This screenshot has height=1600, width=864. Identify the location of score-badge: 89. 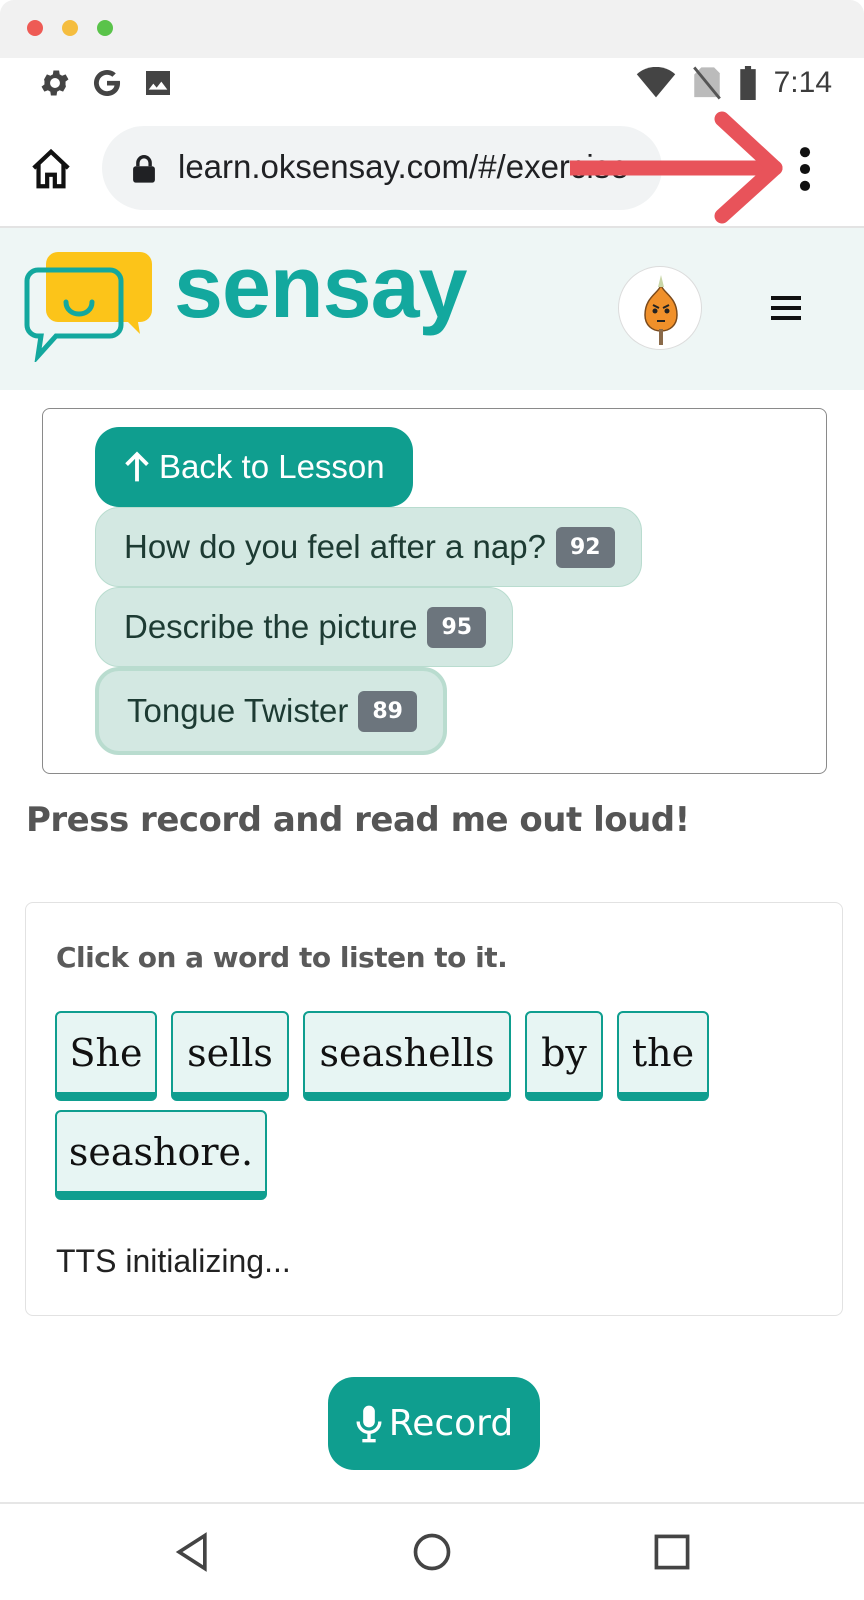
(387, 711).